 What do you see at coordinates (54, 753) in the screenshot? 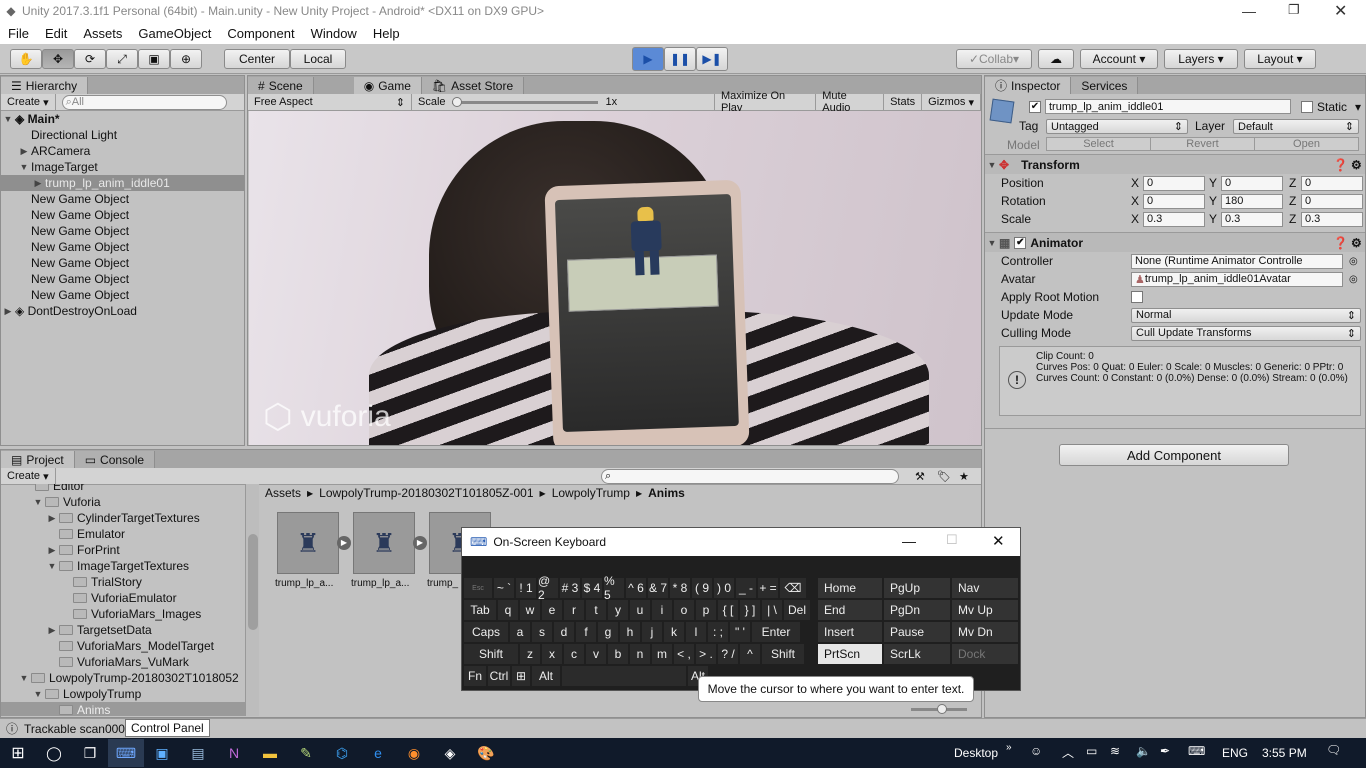
I see `cortana-icon: ◯` at bounding box center [54, 753].